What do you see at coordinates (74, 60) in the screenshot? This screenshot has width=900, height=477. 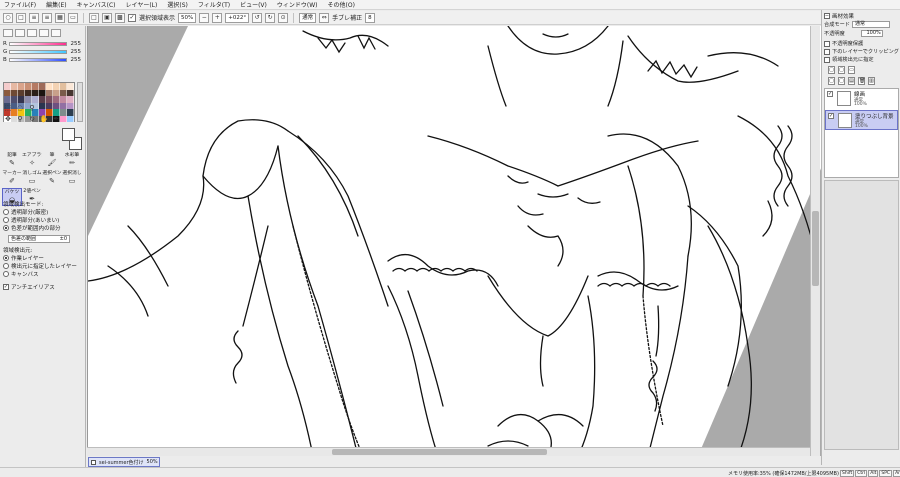 I see `b-value: 255` at bounding box center [74, 60].